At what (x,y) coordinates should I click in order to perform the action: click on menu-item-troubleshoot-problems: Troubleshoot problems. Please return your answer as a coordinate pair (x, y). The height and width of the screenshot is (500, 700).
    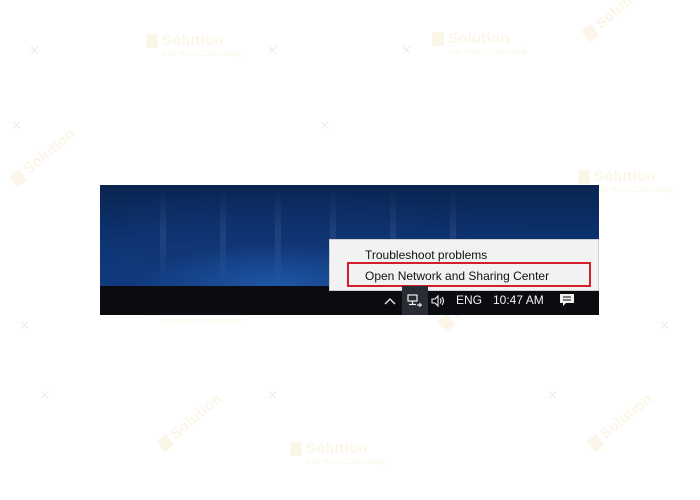
    Looking at the image, I should click on (464, 255).